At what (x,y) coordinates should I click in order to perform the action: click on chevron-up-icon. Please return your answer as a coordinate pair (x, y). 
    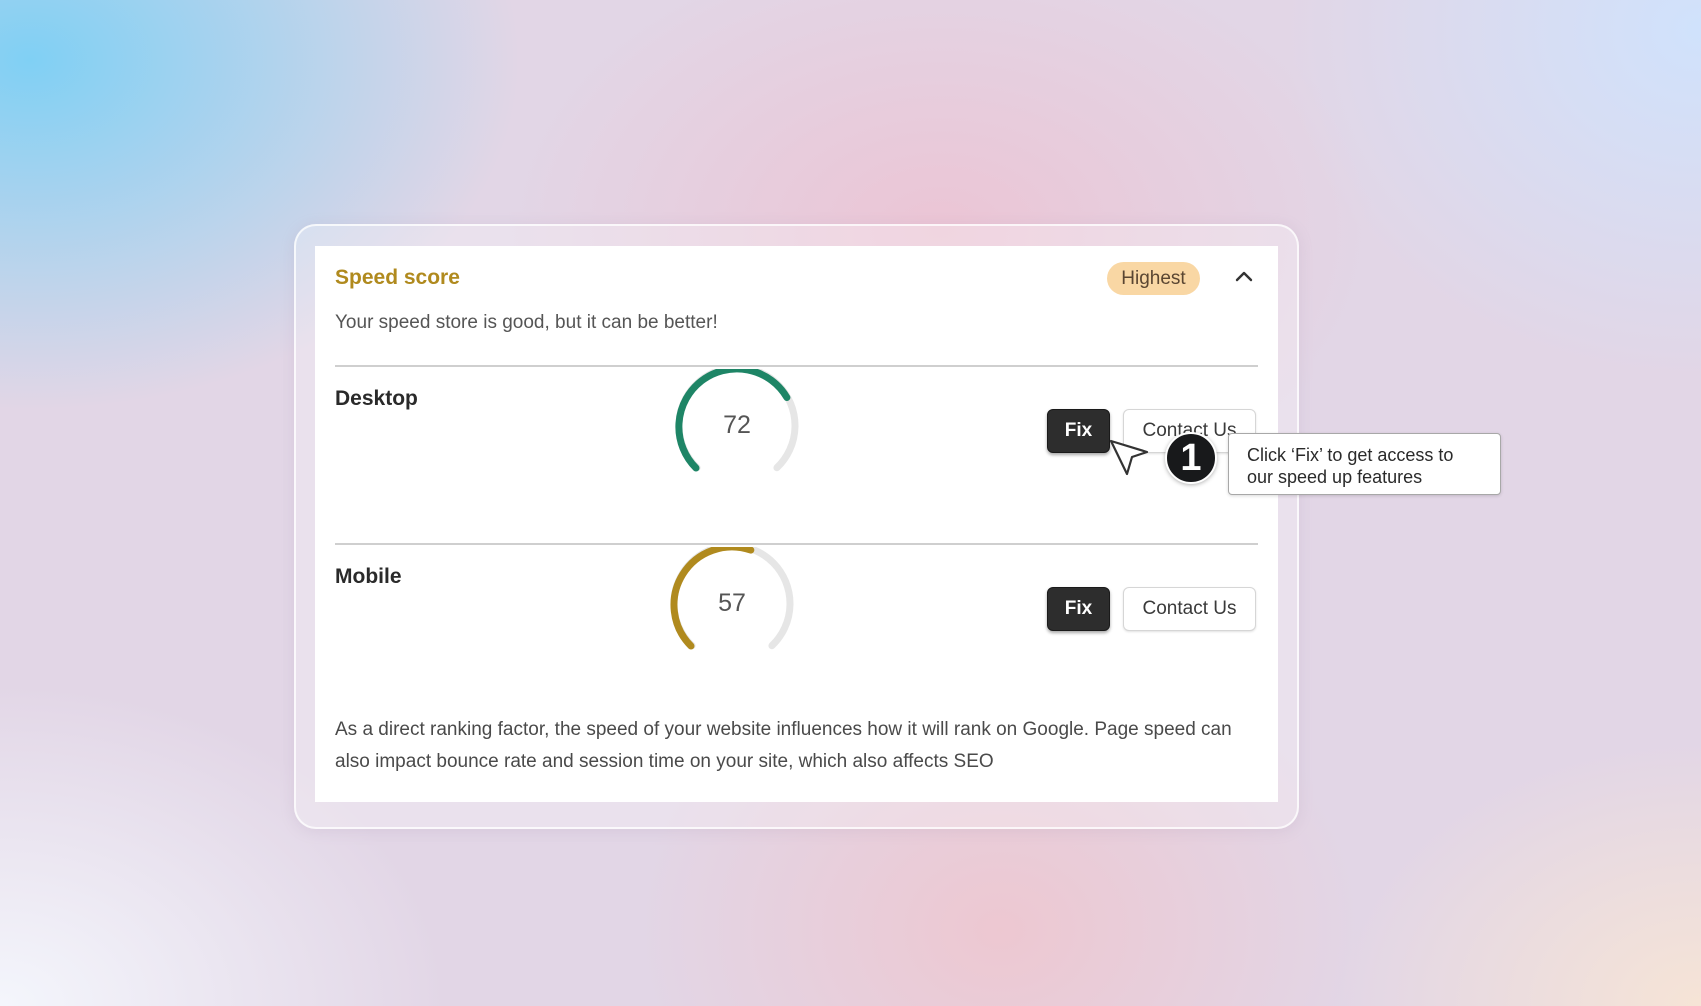
    Looking at the image, I should click on (1244, 276).